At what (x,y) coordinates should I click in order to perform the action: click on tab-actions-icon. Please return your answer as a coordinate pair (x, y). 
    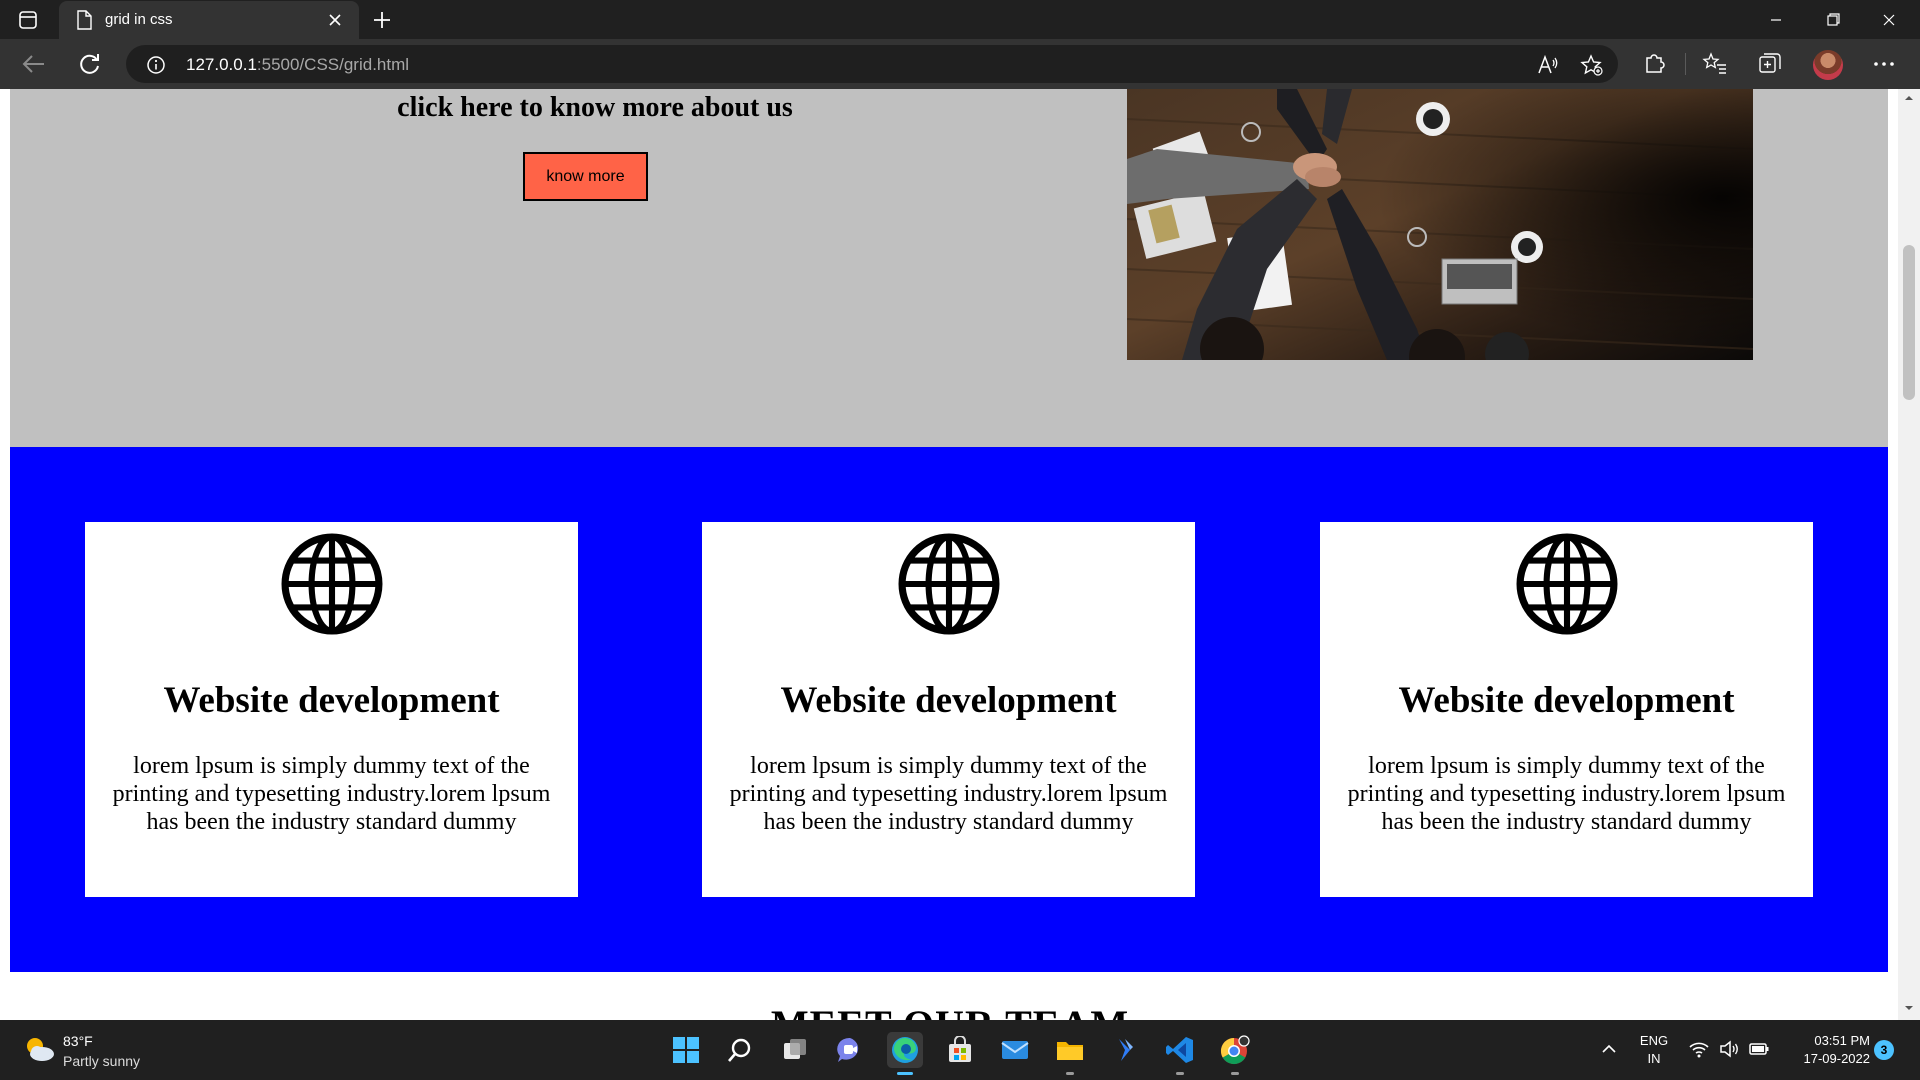
    Looking at the image, I should click on (28, 20).